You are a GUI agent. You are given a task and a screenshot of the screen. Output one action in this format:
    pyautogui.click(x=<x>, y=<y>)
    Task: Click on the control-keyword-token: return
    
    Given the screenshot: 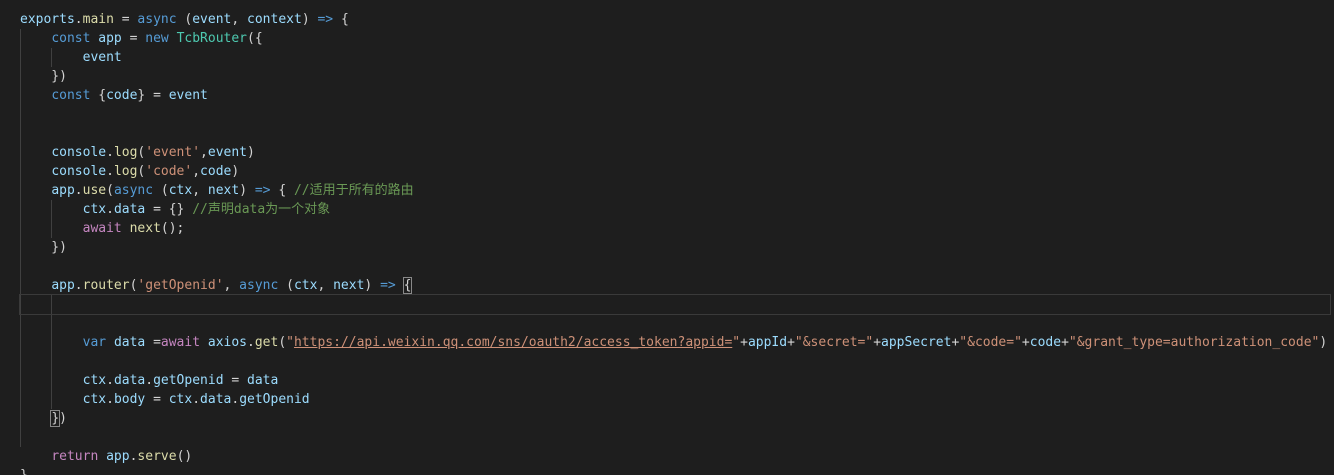 What is the action you would take?
    pyautogui.click(x=75, y=456)
    